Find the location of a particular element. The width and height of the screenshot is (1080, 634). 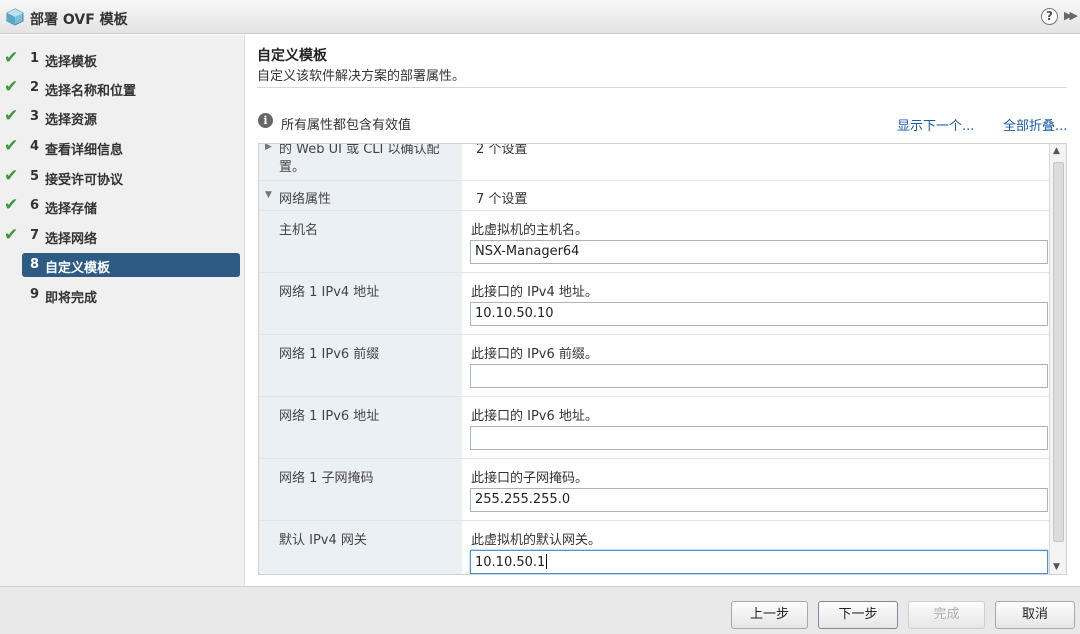

property-row-ipv6-address: 网络 1 IPv6 地址 此接口的 IPv6 地址。 is located at coordinates (654, 428).